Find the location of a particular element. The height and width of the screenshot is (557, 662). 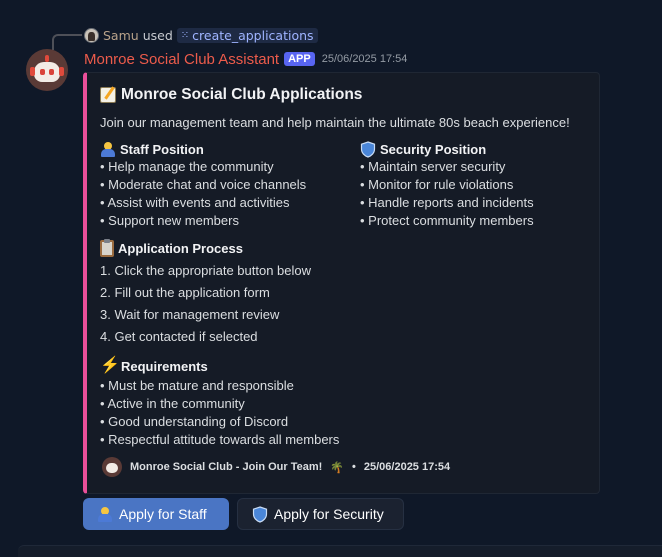

embed-title: Monroe Social Club Applications is located at coordinates (231, 95).